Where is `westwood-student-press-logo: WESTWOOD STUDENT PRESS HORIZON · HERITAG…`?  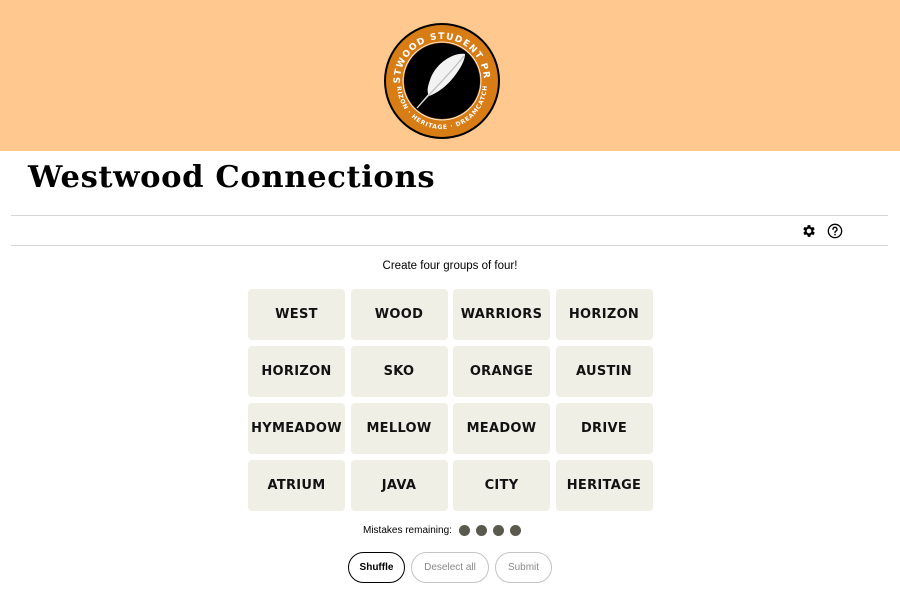 westwood-student-press-logo: WESTWOOD STUDENT PRESS HORIZON · HERITAG… is located at coordinates (442, 81).